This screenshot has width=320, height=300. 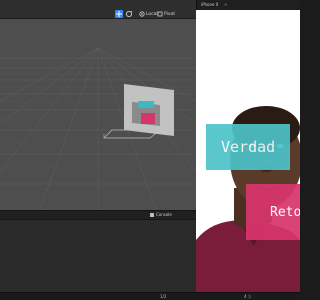 What do you see at coordinates (150, 296) in the screenshot?
I see `status-bar: 1/2 4 :)` at bounding box center [150, 296].